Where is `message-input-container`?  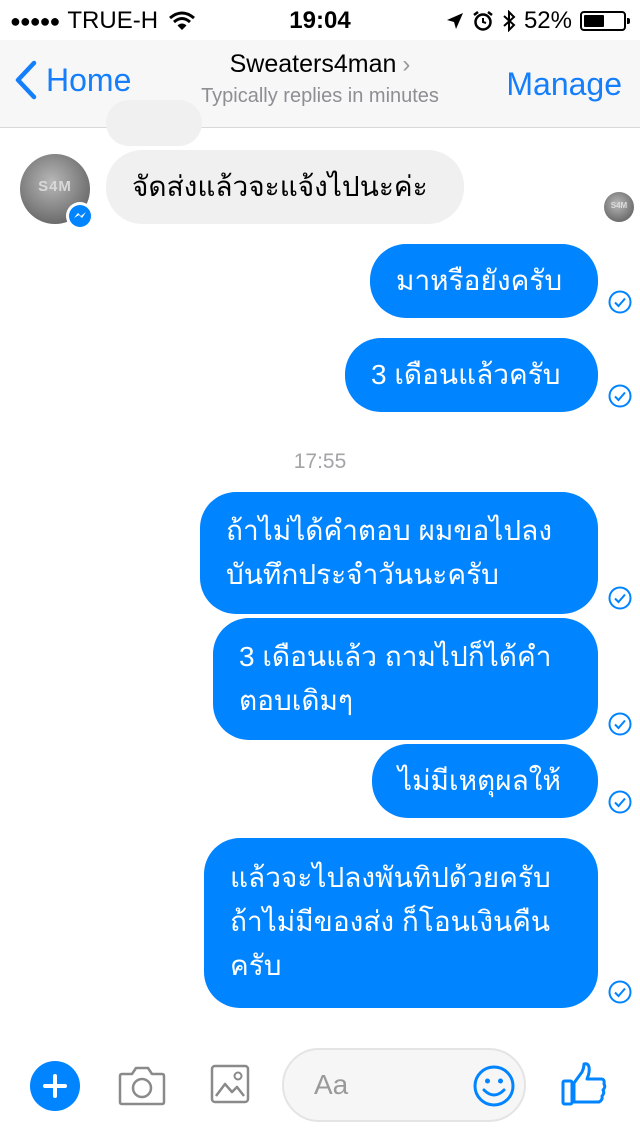
message-input-container is located at coordinates (404, 1085).